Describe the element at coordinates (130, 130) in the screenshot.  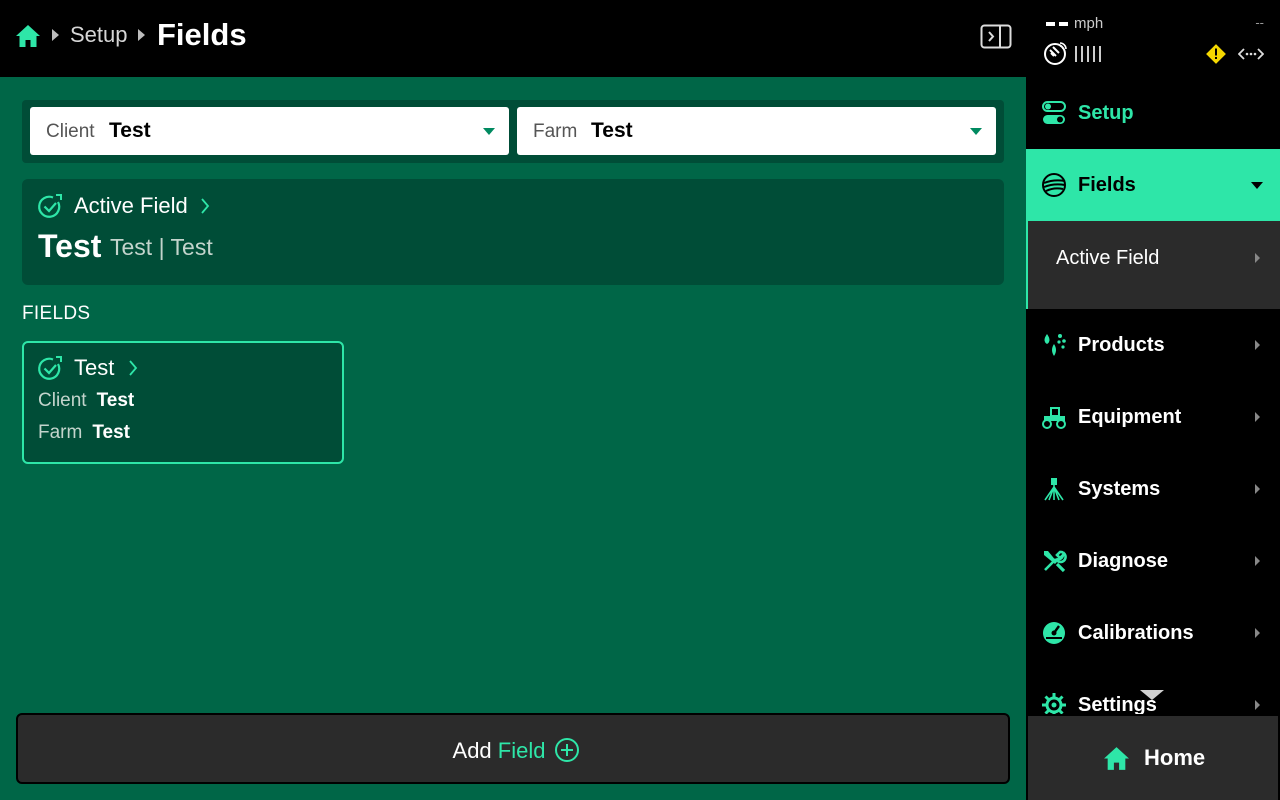
I see `client-dropdown-value: Test` at that location.